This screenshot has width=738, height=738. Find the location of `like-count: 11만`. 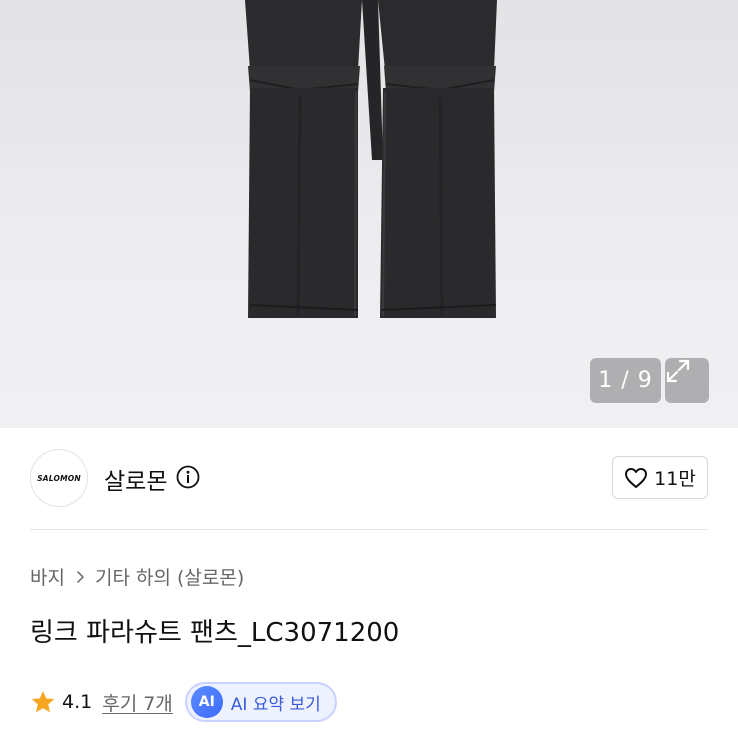

like-count: 11만 is located at coordinates (675, 479).